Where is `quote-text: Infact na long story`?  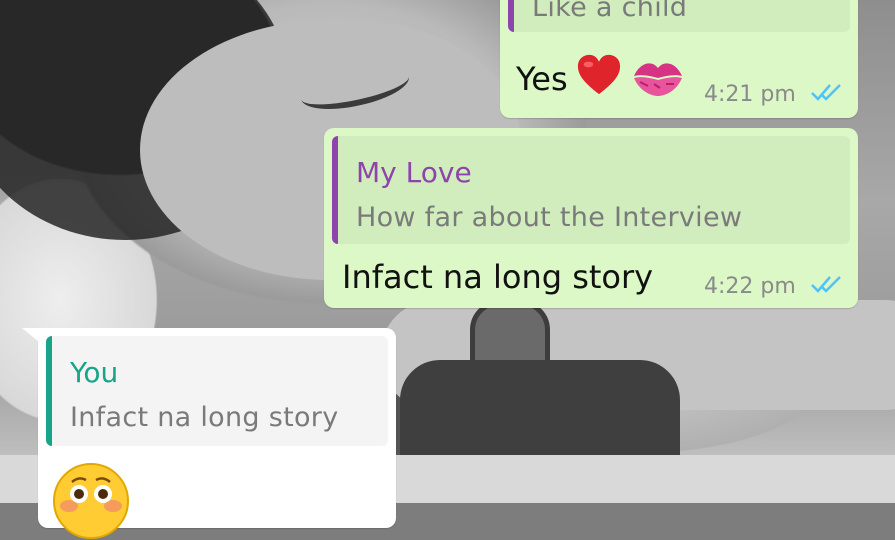
quote-text: Infact na long story is located at coordinates (204, 417).